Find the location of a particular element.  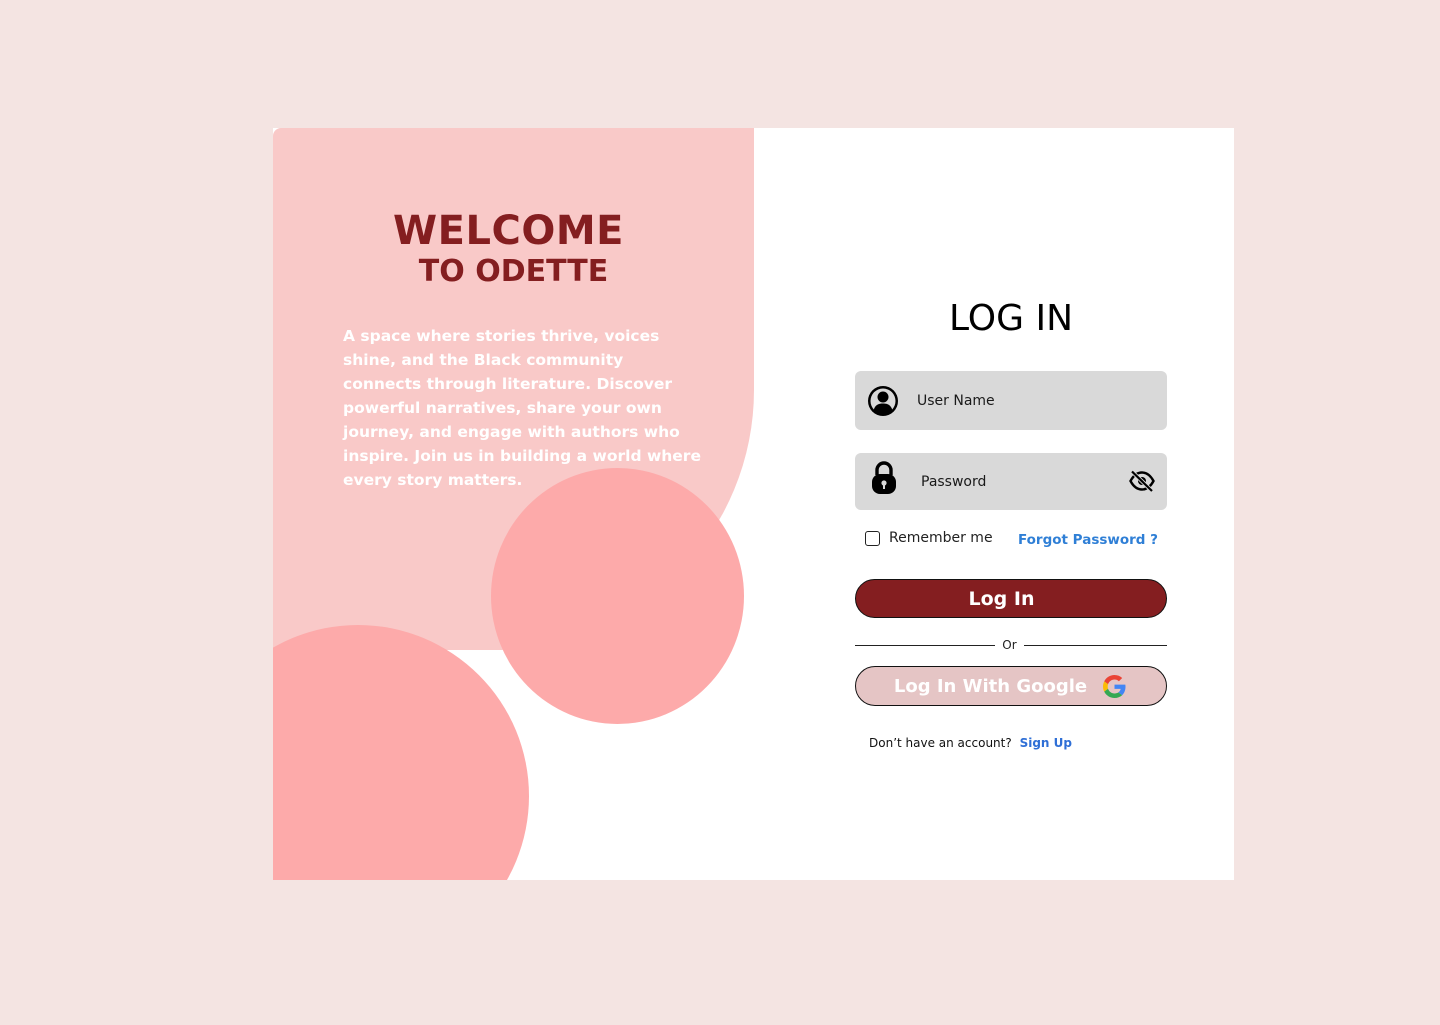

login-button: Log In is located at coordinates (1011, 598).